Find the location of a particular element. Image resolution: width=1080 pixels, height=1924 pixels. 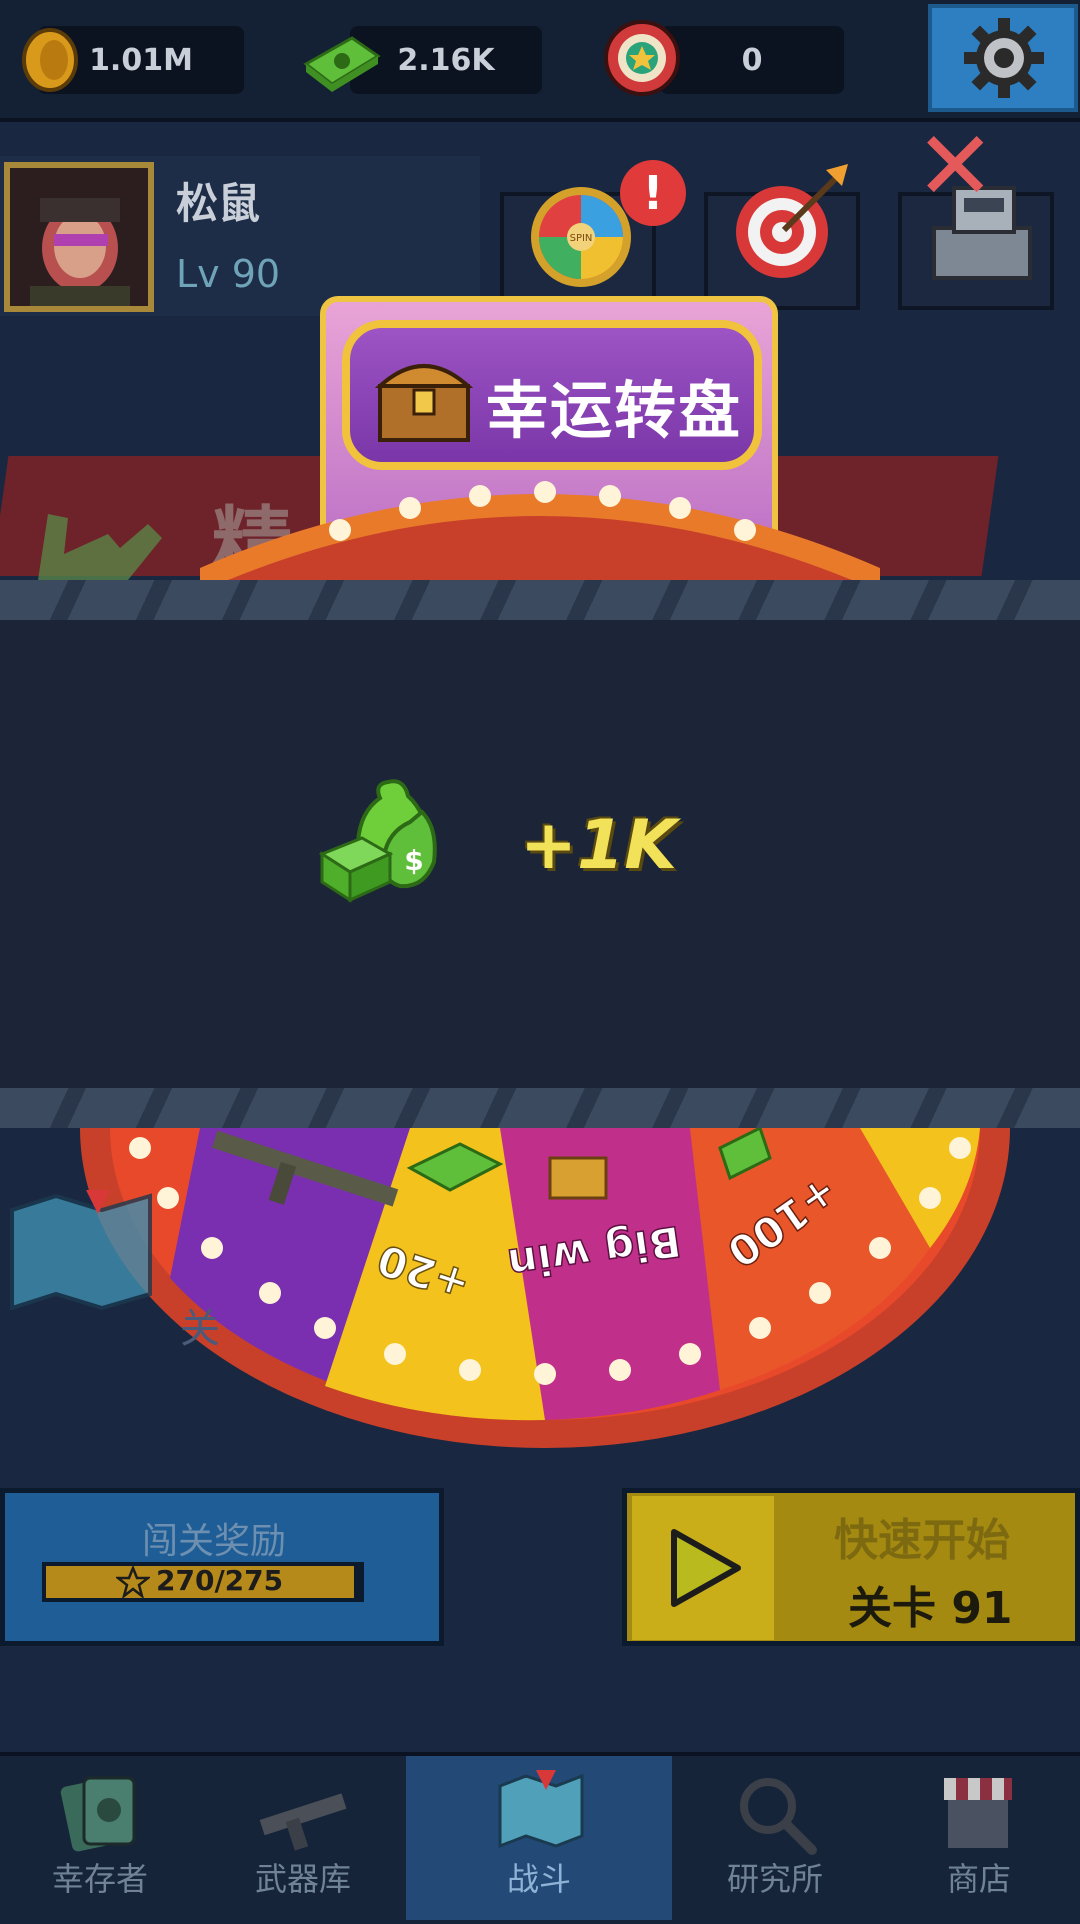

coin-counter: 1.01M is located at coordinates (133, 60).